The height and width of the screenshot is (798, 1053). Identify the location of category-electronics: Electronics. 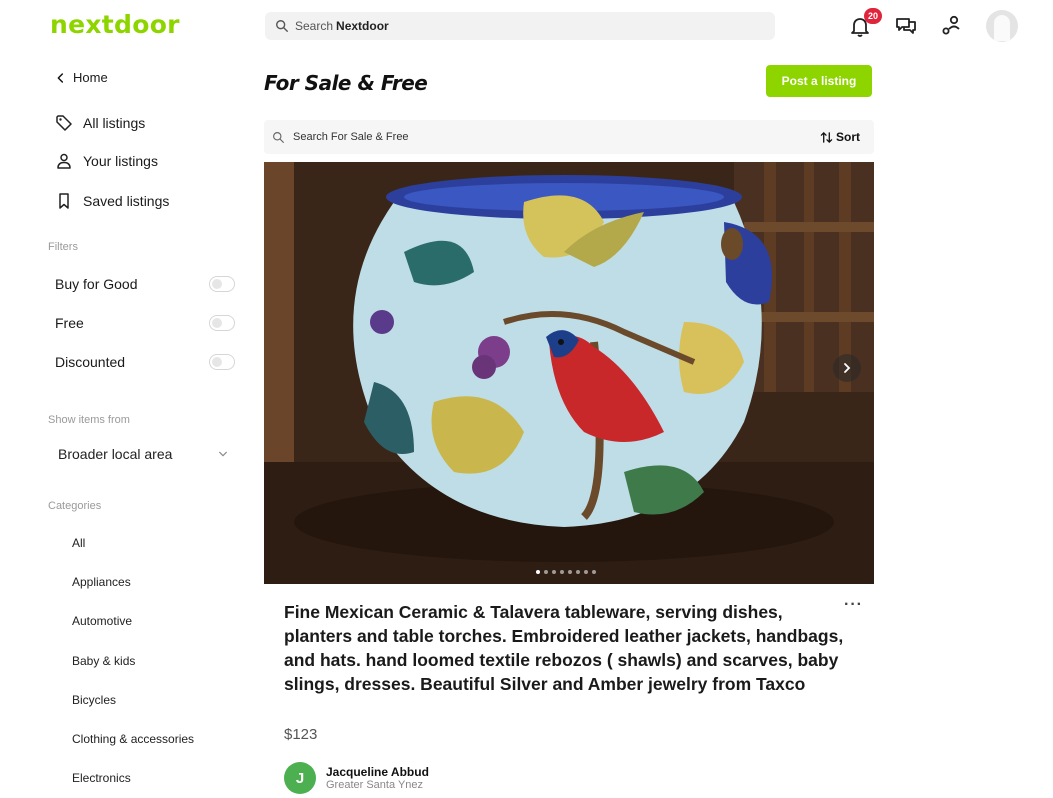
(101, 778).